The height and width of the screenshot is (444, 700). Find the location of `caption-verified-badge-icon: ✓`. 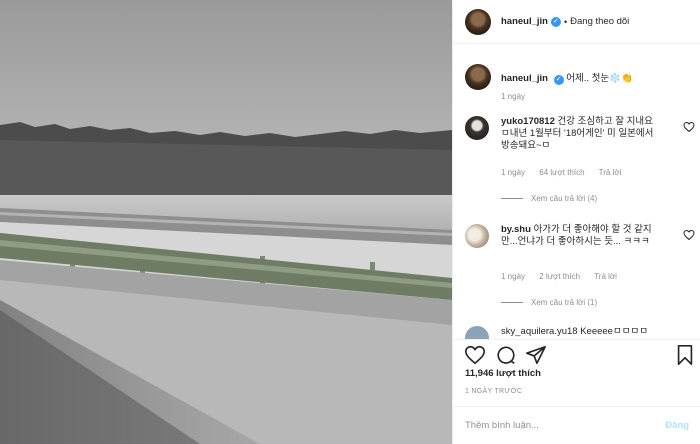

caption-verified-badge-icon: ✓ is located at coordinates (558, 79).